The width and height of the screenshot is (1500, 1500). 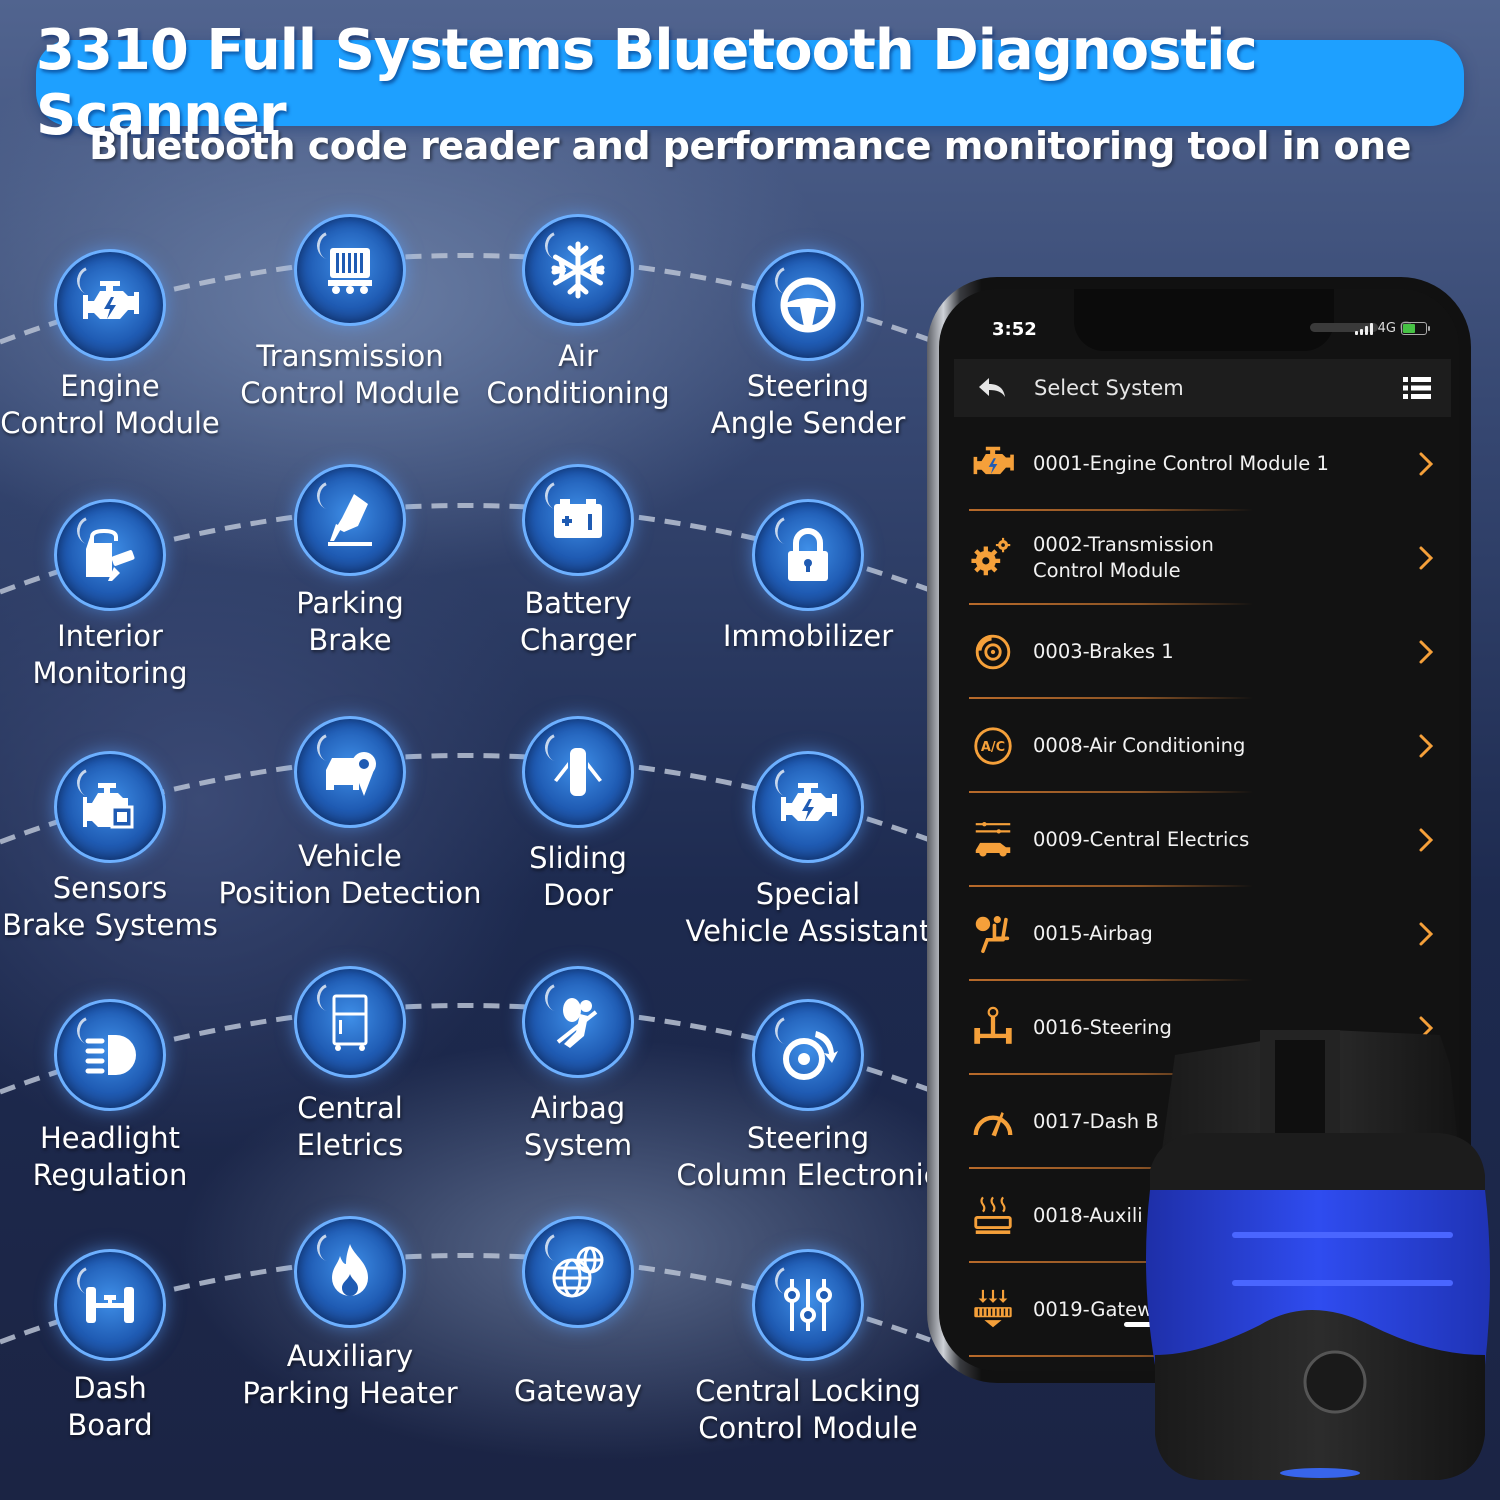 I want to click on gauge-icon, so click(x=993, y=1122).